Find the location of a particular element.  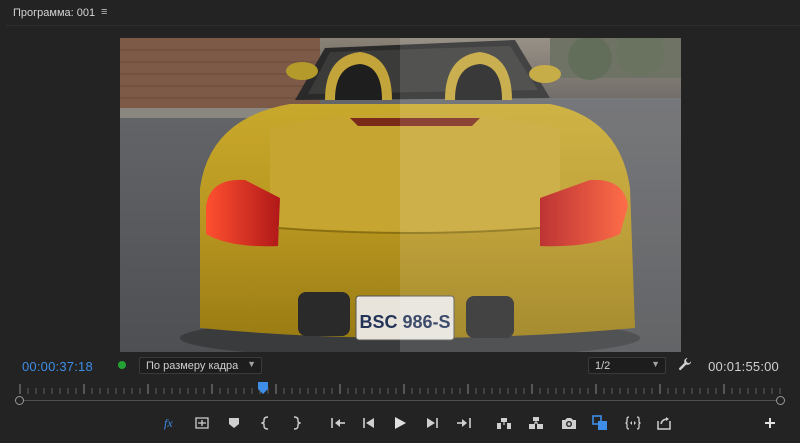

lift-icon is located at coordinates (504, 423).